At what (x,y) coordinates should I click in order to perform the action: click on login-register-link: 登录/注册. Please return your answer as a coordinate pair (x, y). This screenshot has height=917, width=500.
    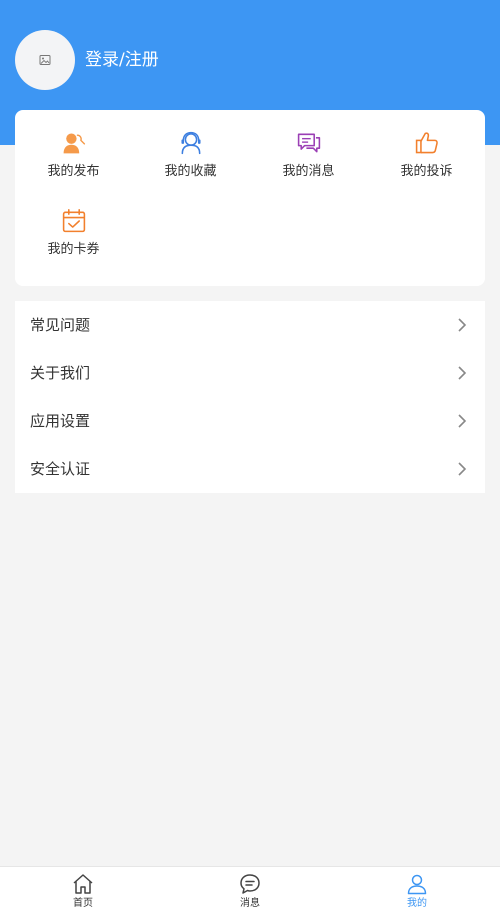
    Looking at the image, I should click on (122, 60).